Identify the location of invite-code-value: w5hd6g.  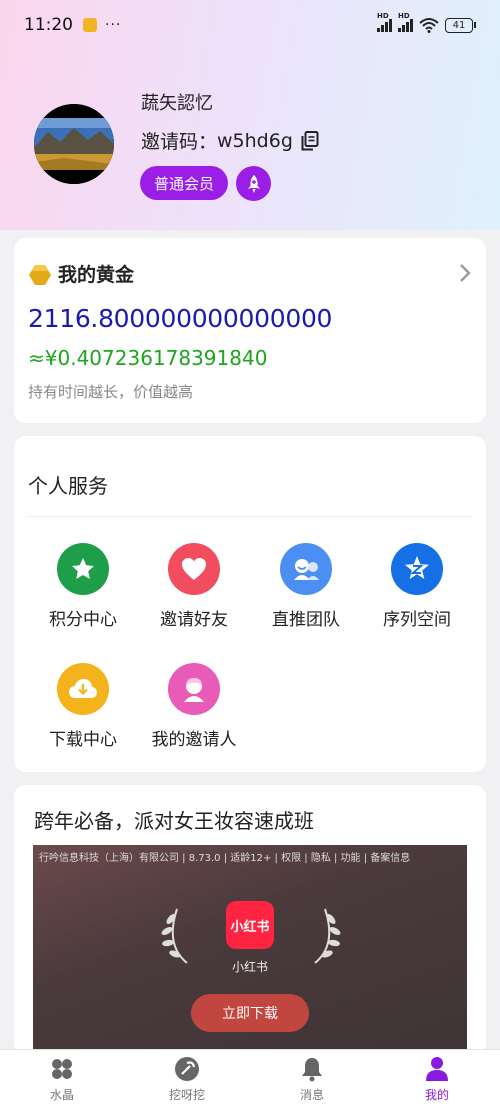
(255, 140).